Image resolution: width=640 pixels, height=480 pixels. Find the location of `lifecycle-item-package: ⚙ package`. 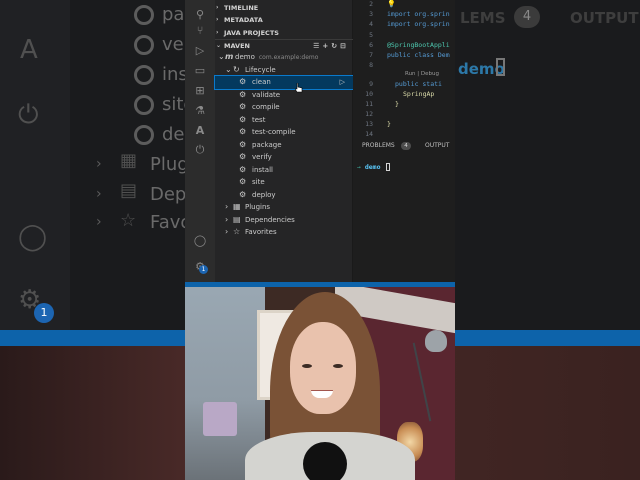

lifecycle-item-package: ⚙ package is located at coordinates (284, 145).